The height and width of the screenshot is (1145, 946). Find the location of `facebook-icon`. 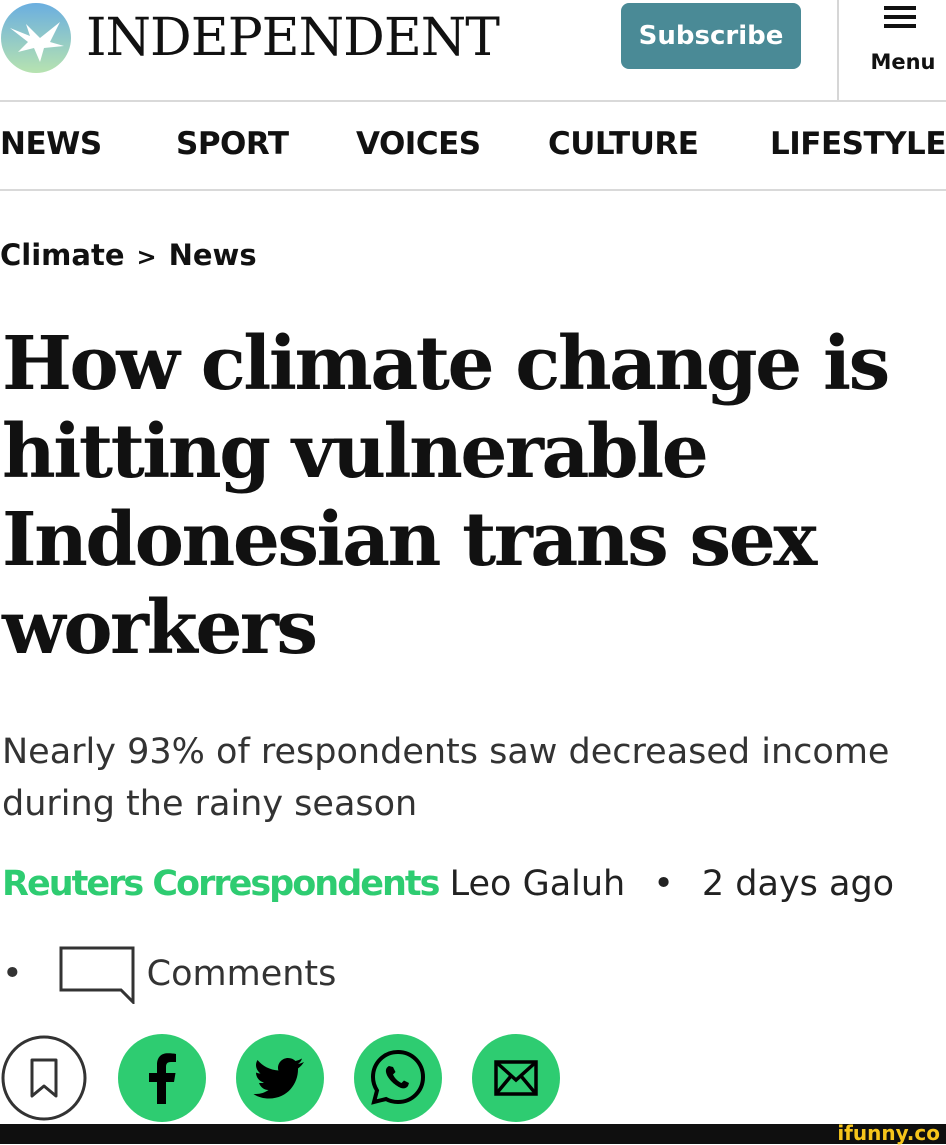

facebook-icon is located at coordinates (162, 1078).